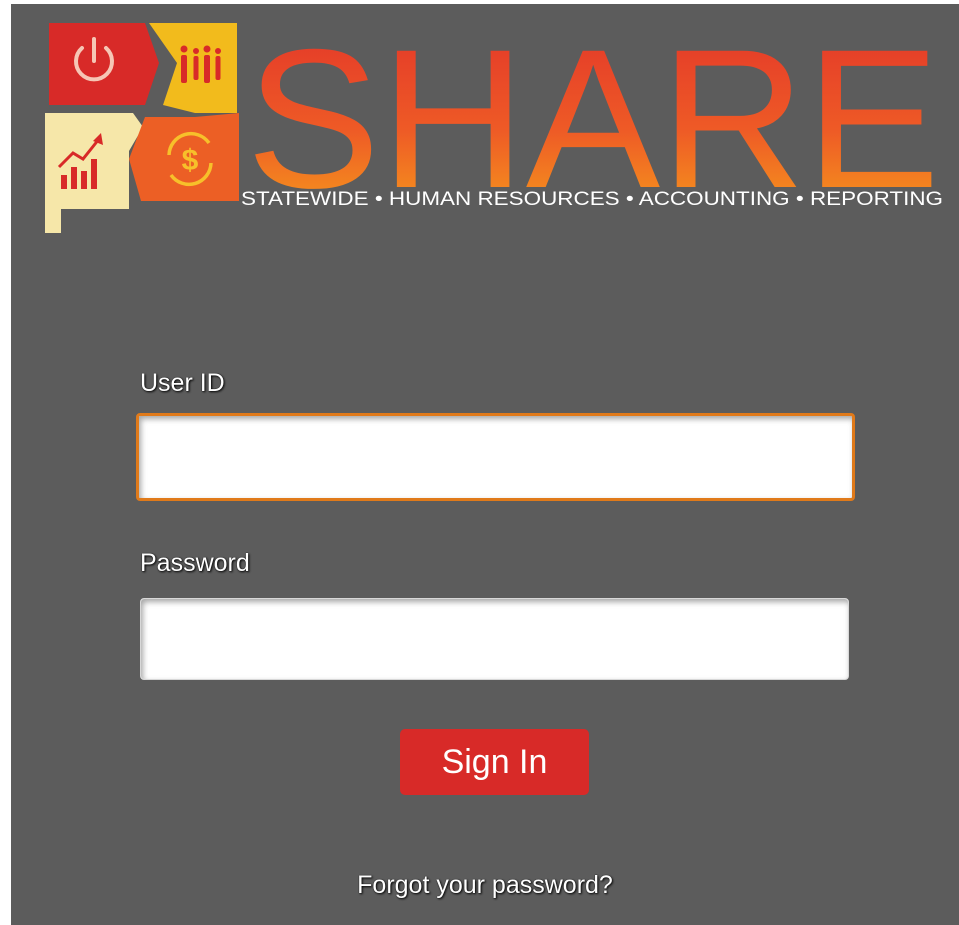 The height and width of the screenshot is (925, 959). Describe the element at coordinates (104, 64) in the screenshot. I see `logo-red-tile` at that location.